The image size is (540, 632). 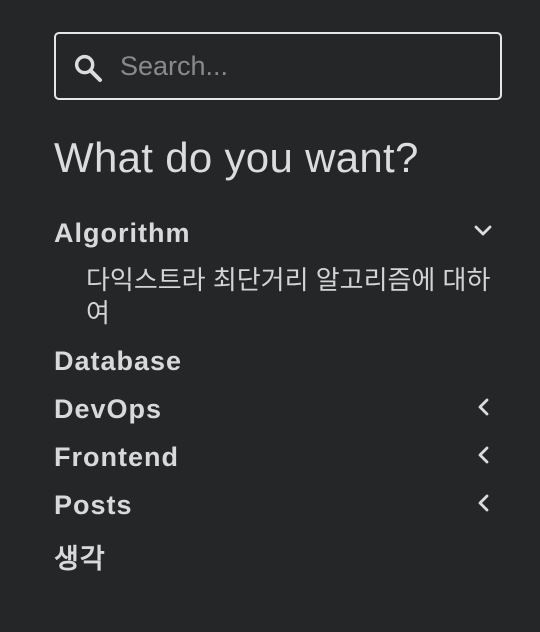 What do you see at coordinates (116, 457) in the screenshot?
I see `category-frontend: Frontend` at bounding box center [116, 457].